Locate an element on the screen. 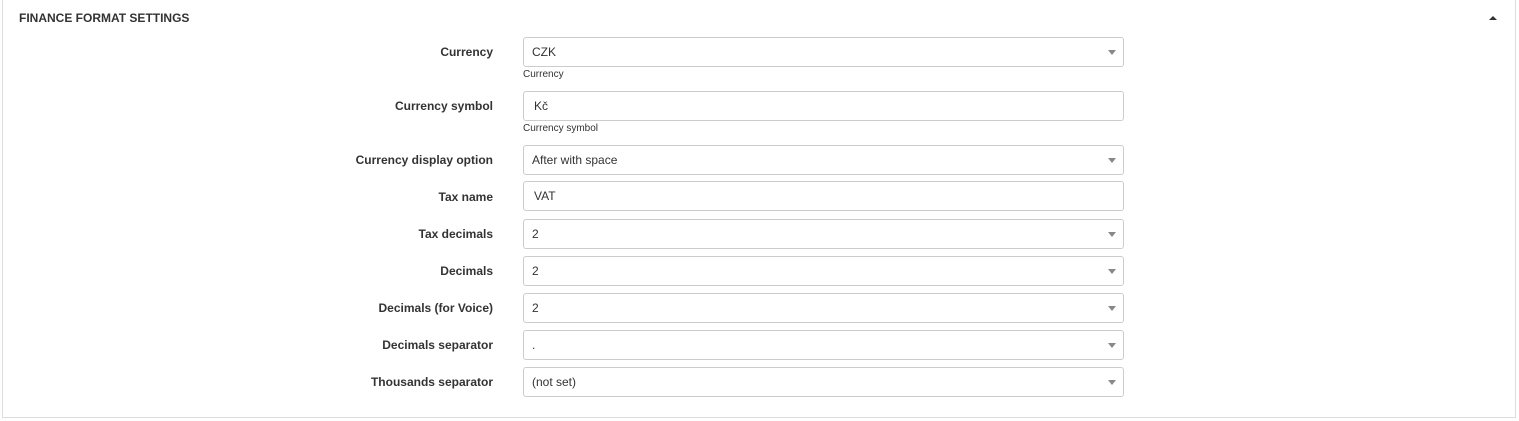  tax-name-label: Tax name is located at coordinates (465, 197).